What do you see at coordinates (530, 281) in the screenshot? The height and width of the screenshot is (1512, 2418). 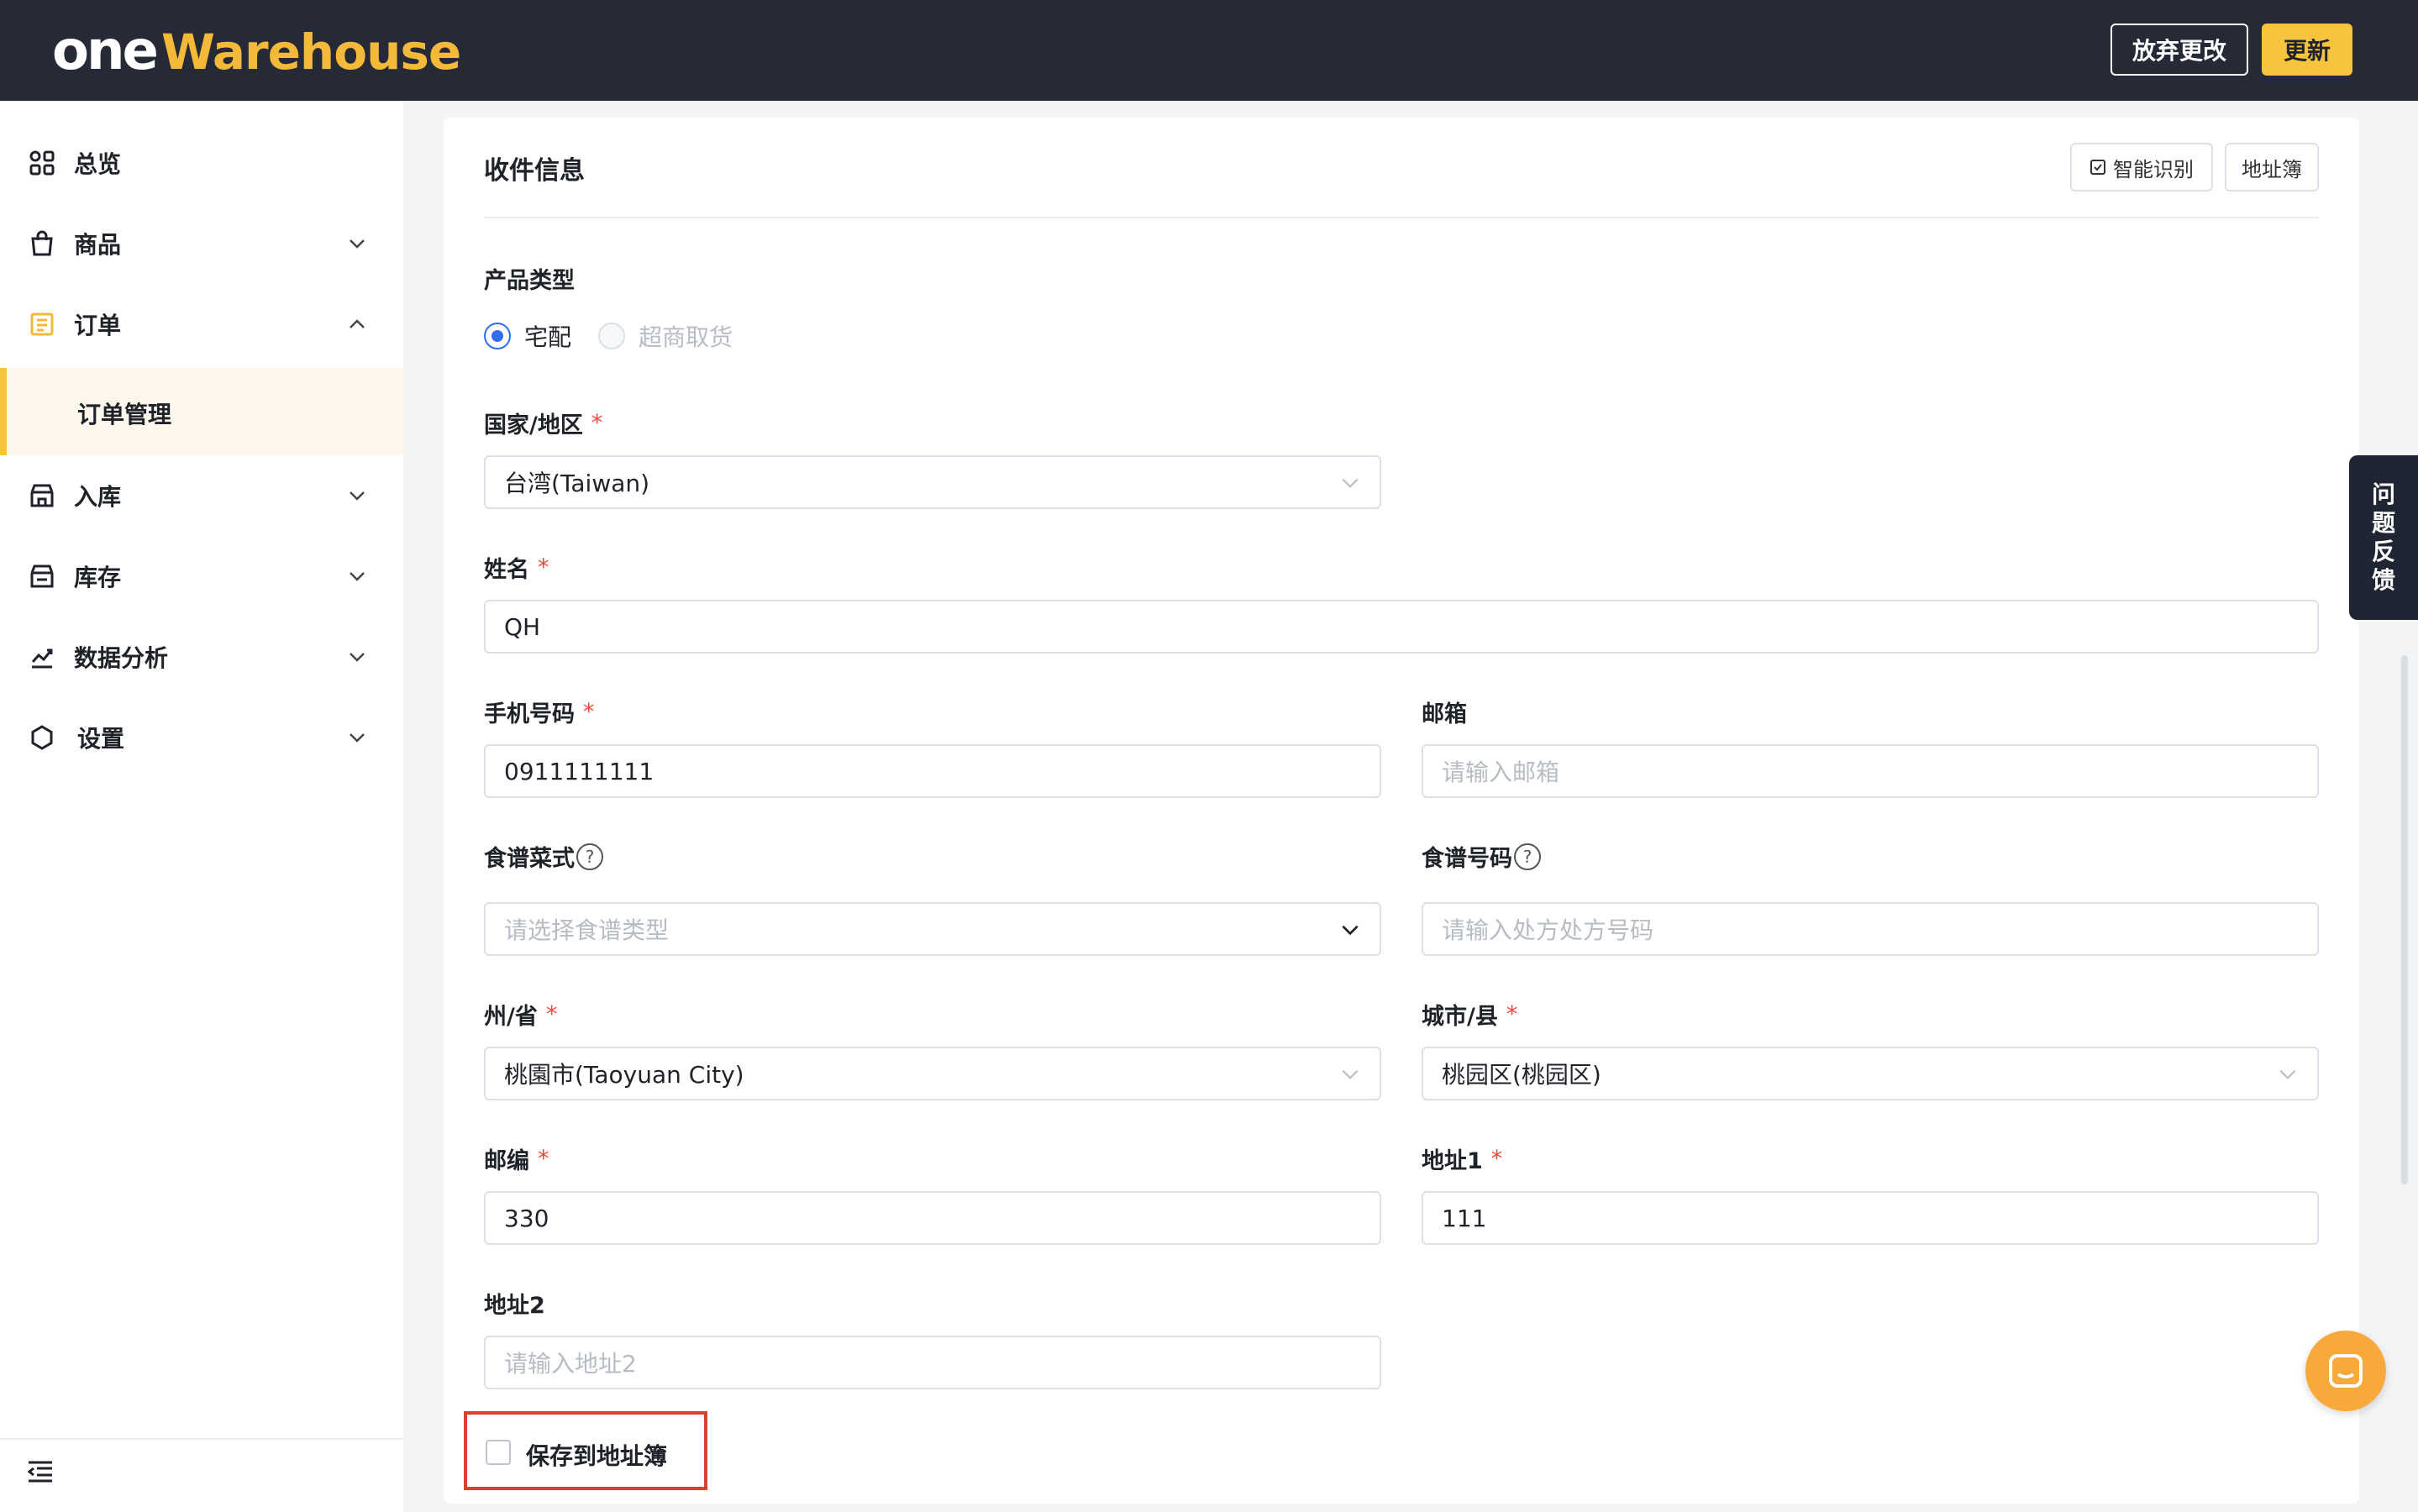 I see `product-type-label: 产品类型` at bounding box center [530, 281].